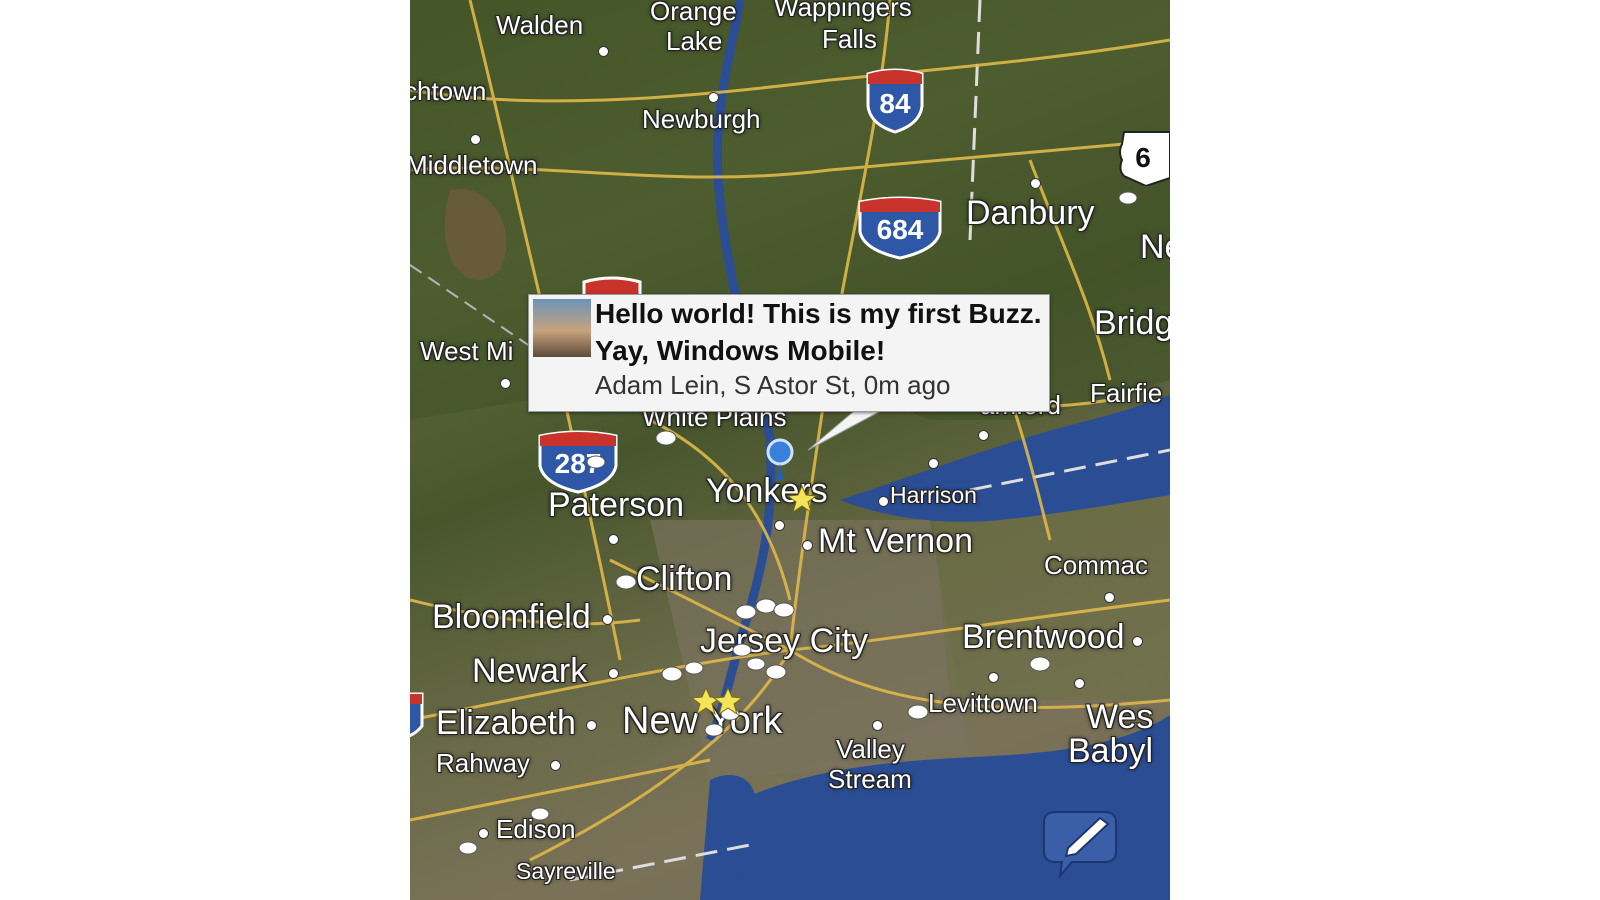  What do you see at coordinates (562, 328) in the screenshot?
I see `avatar` at bounding box center [562, 328].